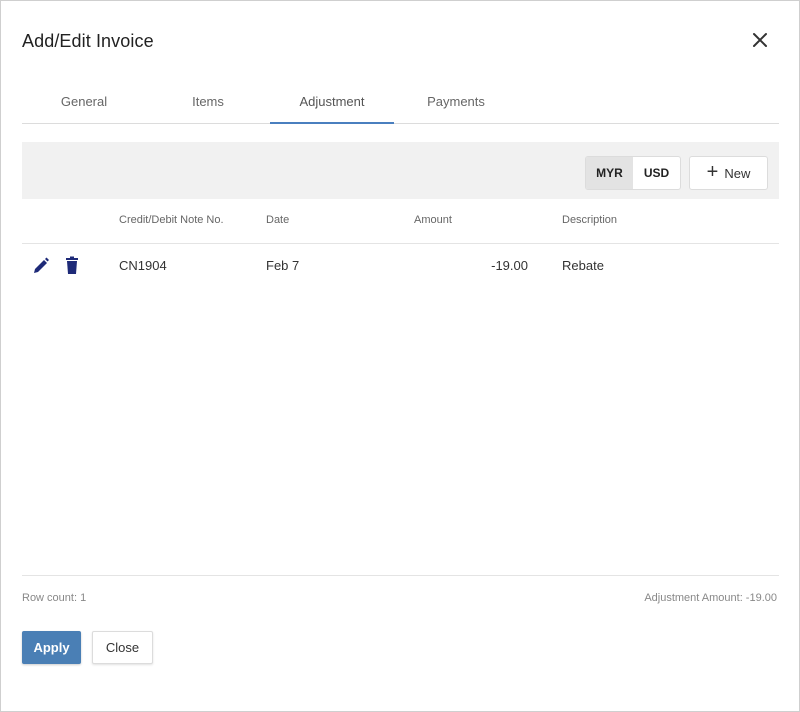 The width and height of the screenshot is (800, 712). I want to click on tab-adjustment: Adjustment, so click(332, 102).